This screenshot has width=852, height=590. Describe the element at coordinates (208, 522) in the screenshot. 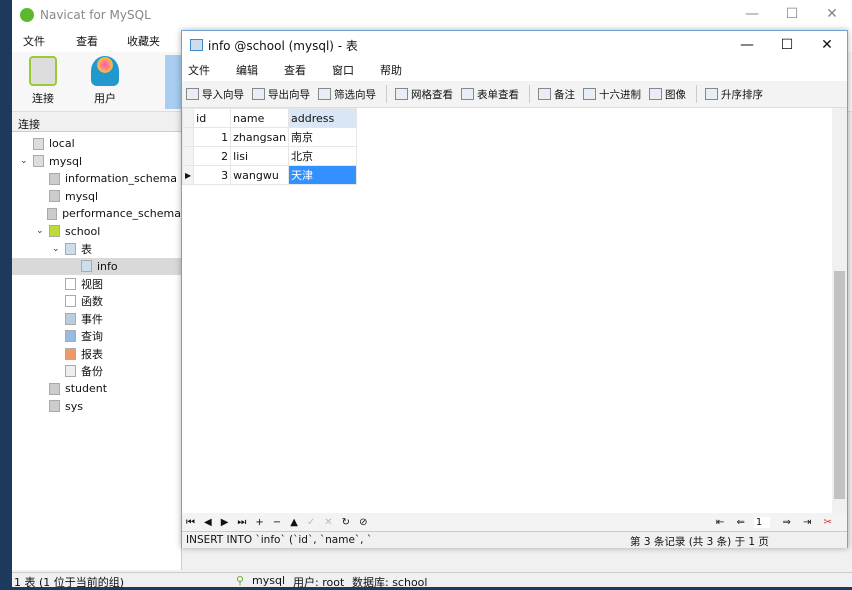

I see `prev-record-icon: ◀` at that location.